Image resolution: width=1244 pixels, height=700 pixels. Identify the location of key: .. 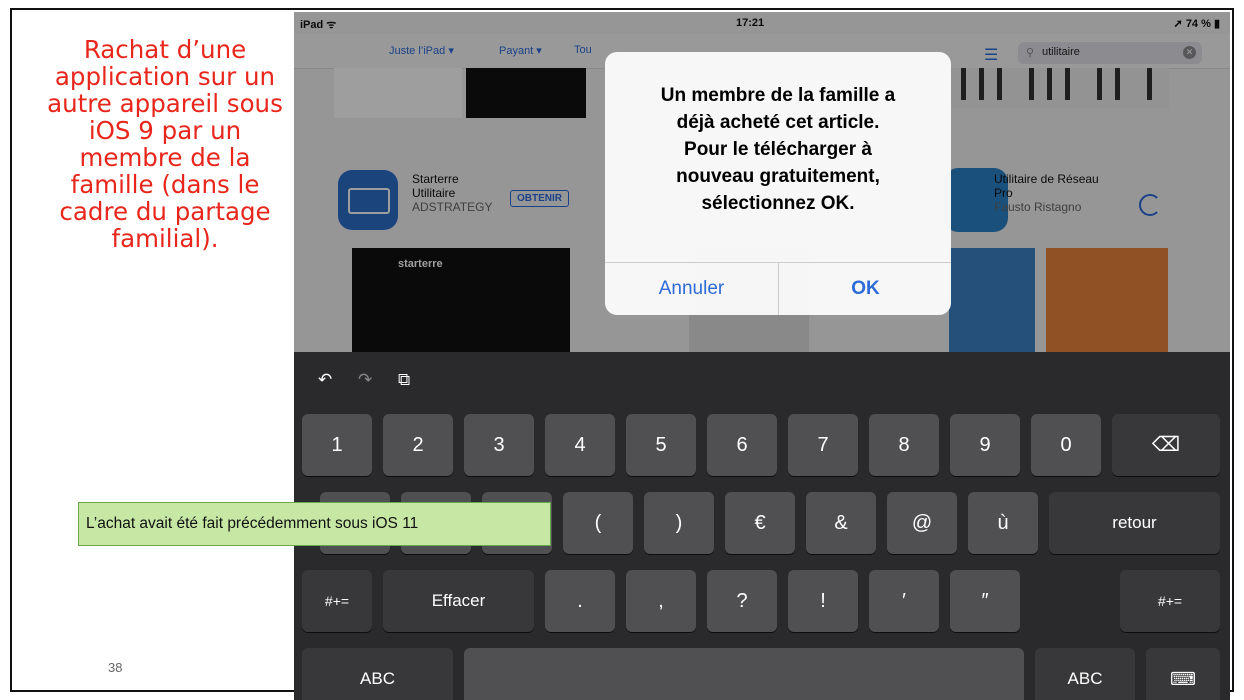
(580, 601).